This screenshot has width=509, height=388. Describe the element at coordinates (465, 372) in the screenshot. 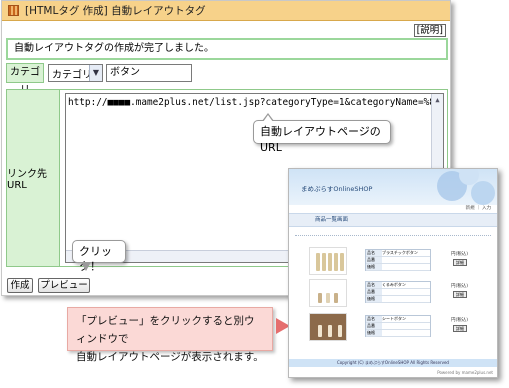

I see `preview-footer-powered: Powered by mame2plus.net` at that location.